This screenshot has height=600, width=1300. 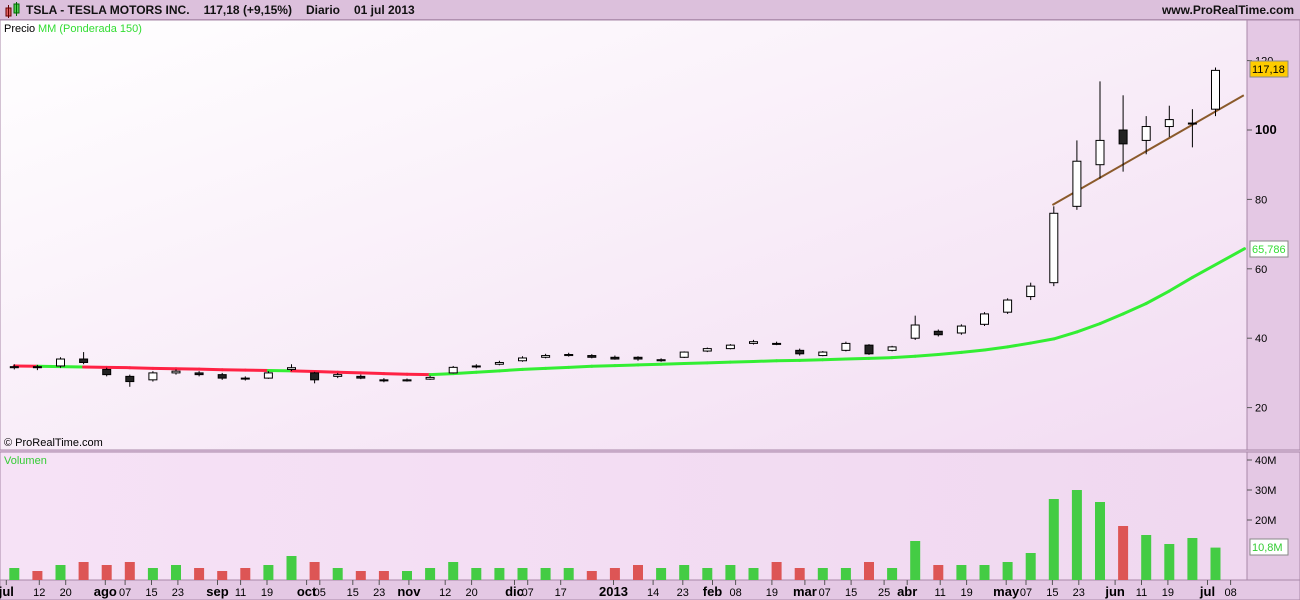 What do you see at coordinates (384, 9) in the screenshot?
I see `chart-date: 01 jul 2013` at bounding box center [384, 9].